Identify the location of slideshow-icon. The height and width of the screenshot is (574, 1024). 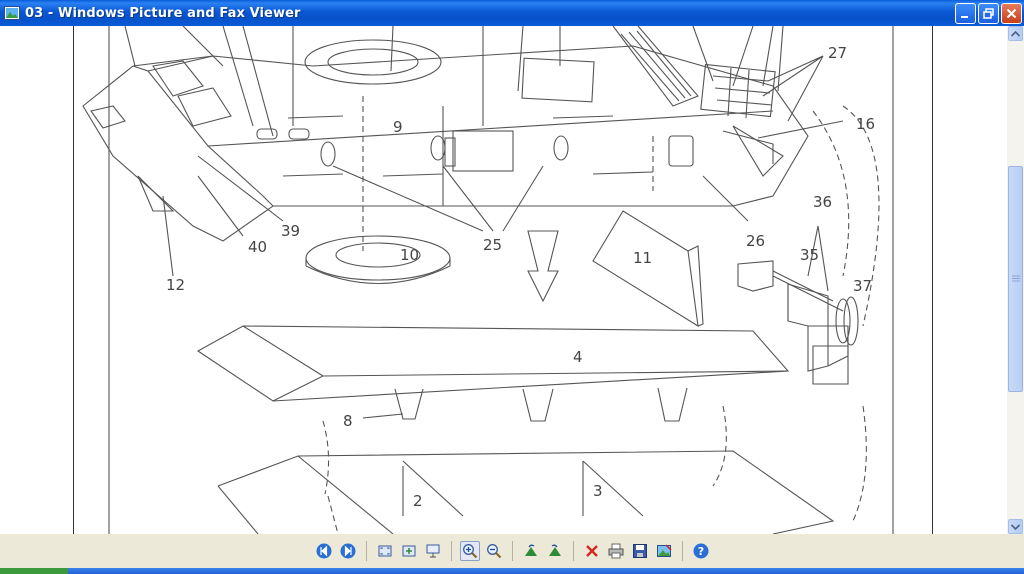
(432, 551).